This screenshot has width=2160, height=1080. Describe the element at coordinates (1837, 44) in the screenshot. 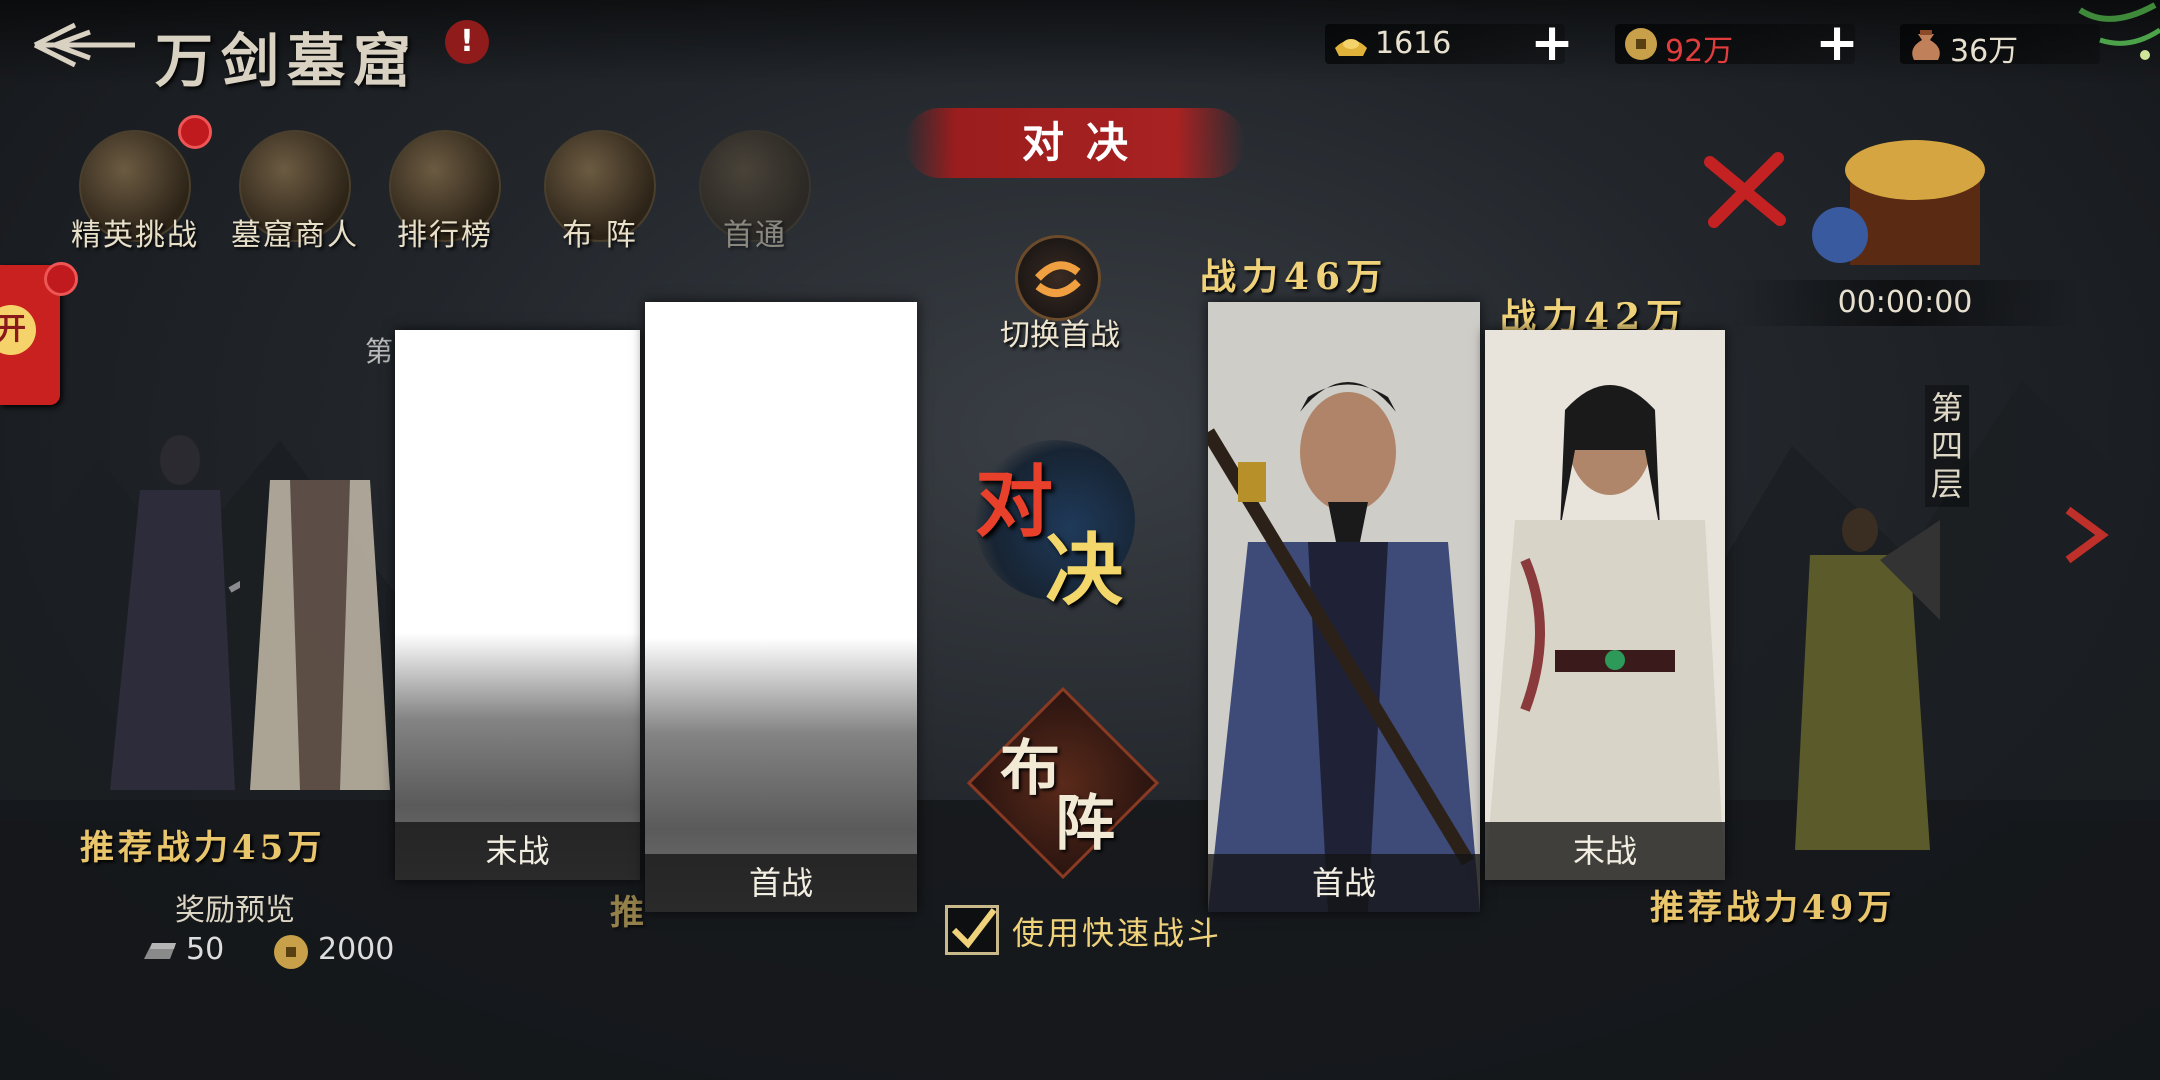

I see `add-coin-button: +` at that location.